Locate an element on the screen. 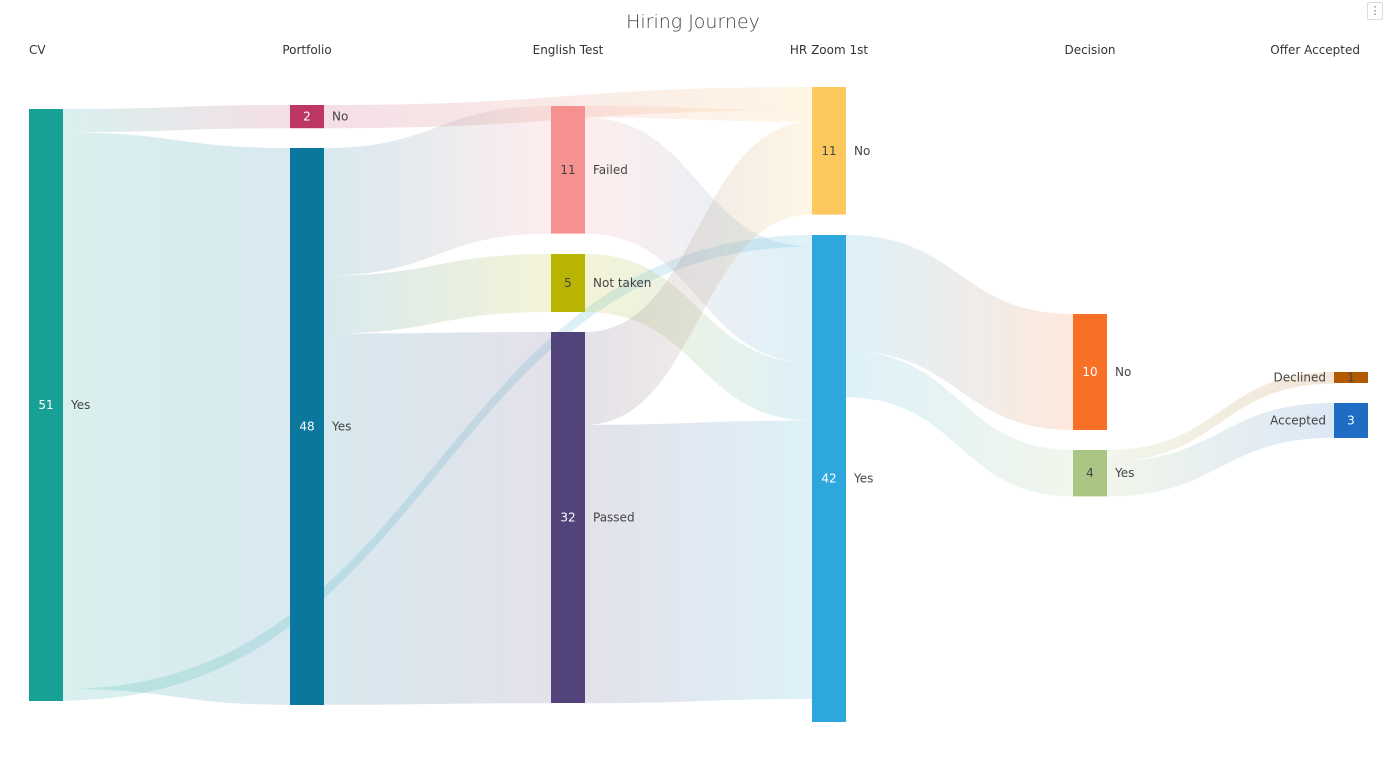  stage-label-offer-accepted: Offer Accepted is located at coordinates (1315, 50).